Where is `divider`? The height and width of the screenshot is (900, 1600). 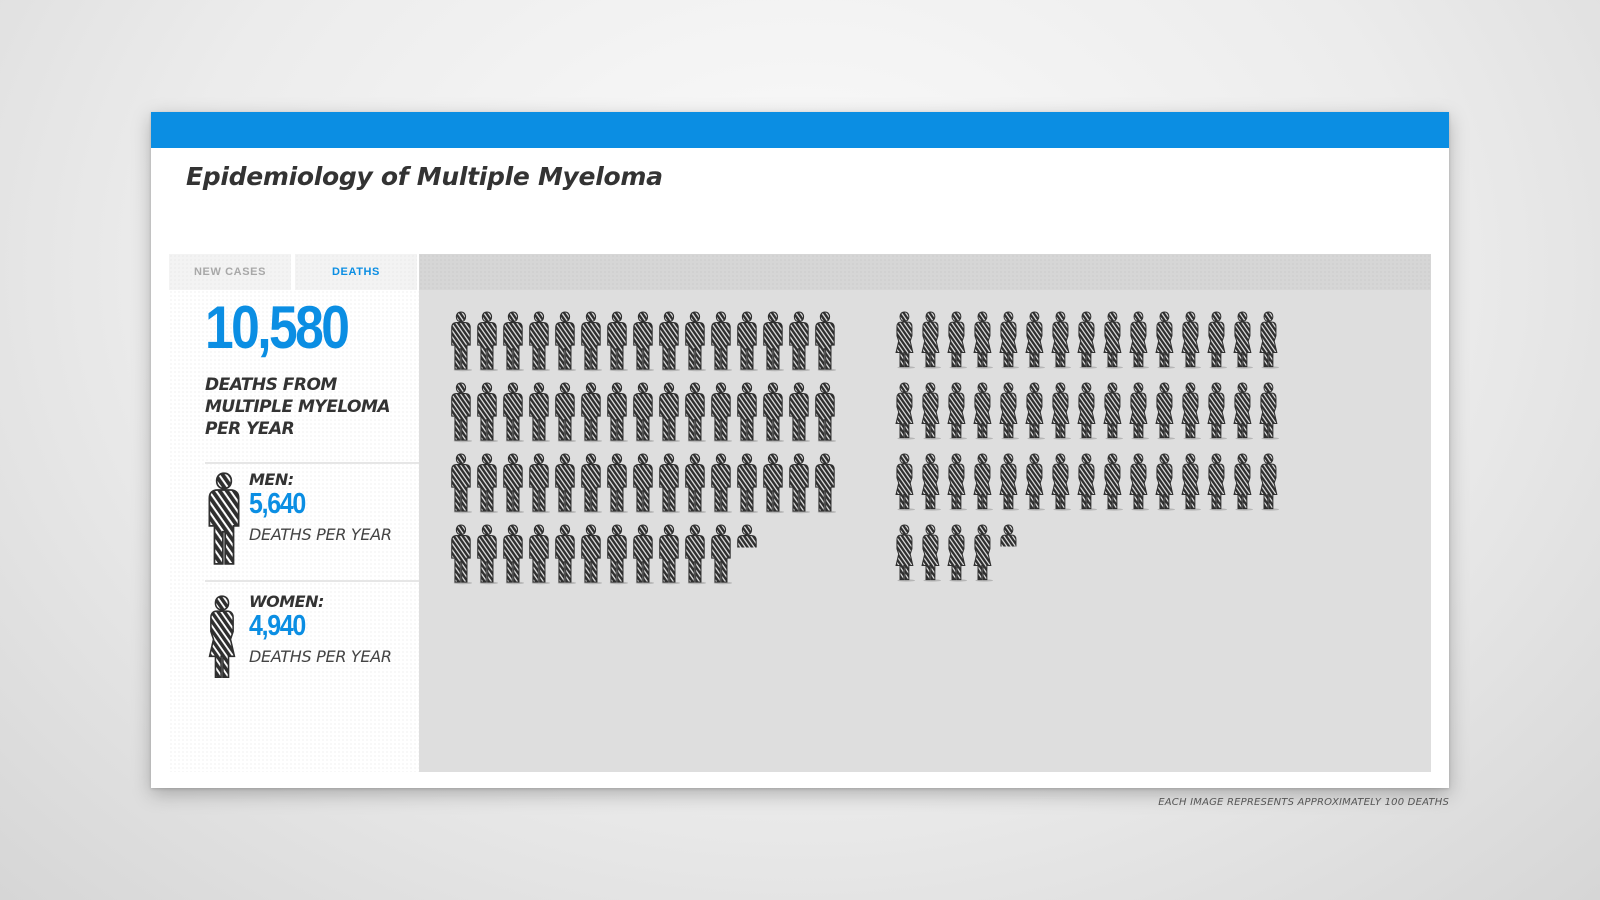 divider is located at coordinates (312, 463).